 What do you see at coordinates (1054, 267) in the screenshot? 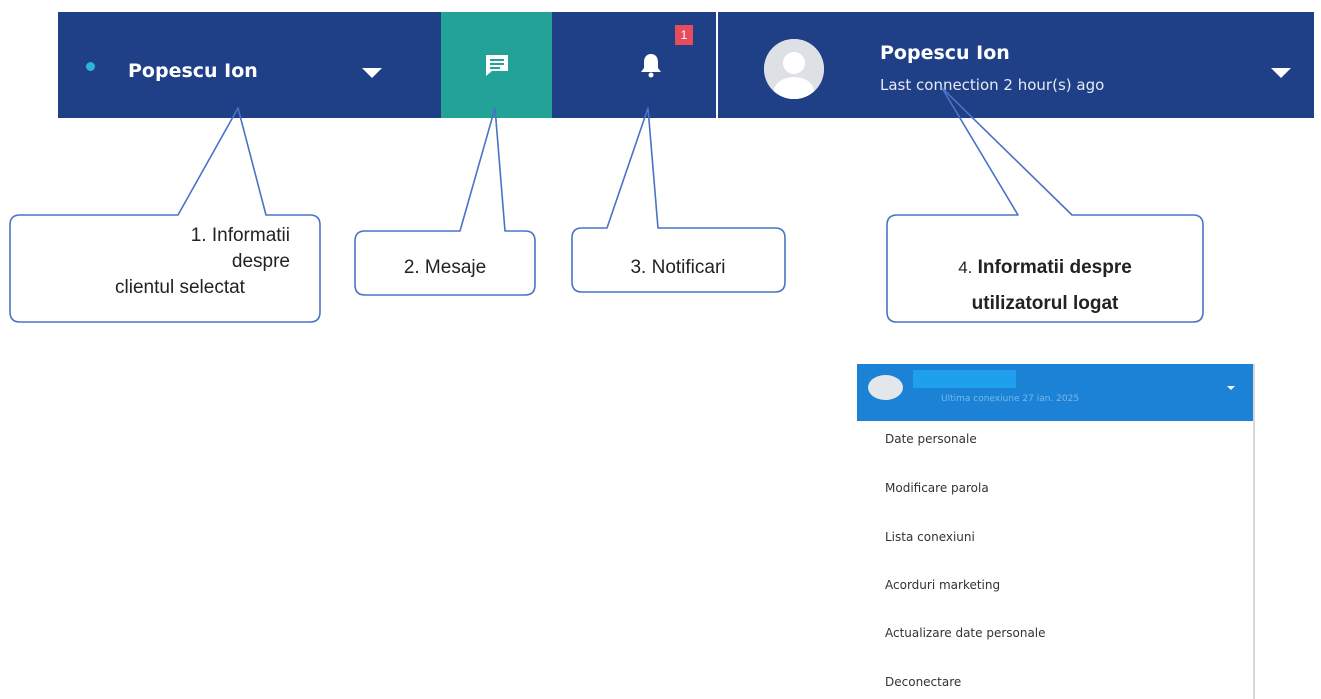
I see `callout-4-line1: Informatii despre` at bounding box center [1054, 267].